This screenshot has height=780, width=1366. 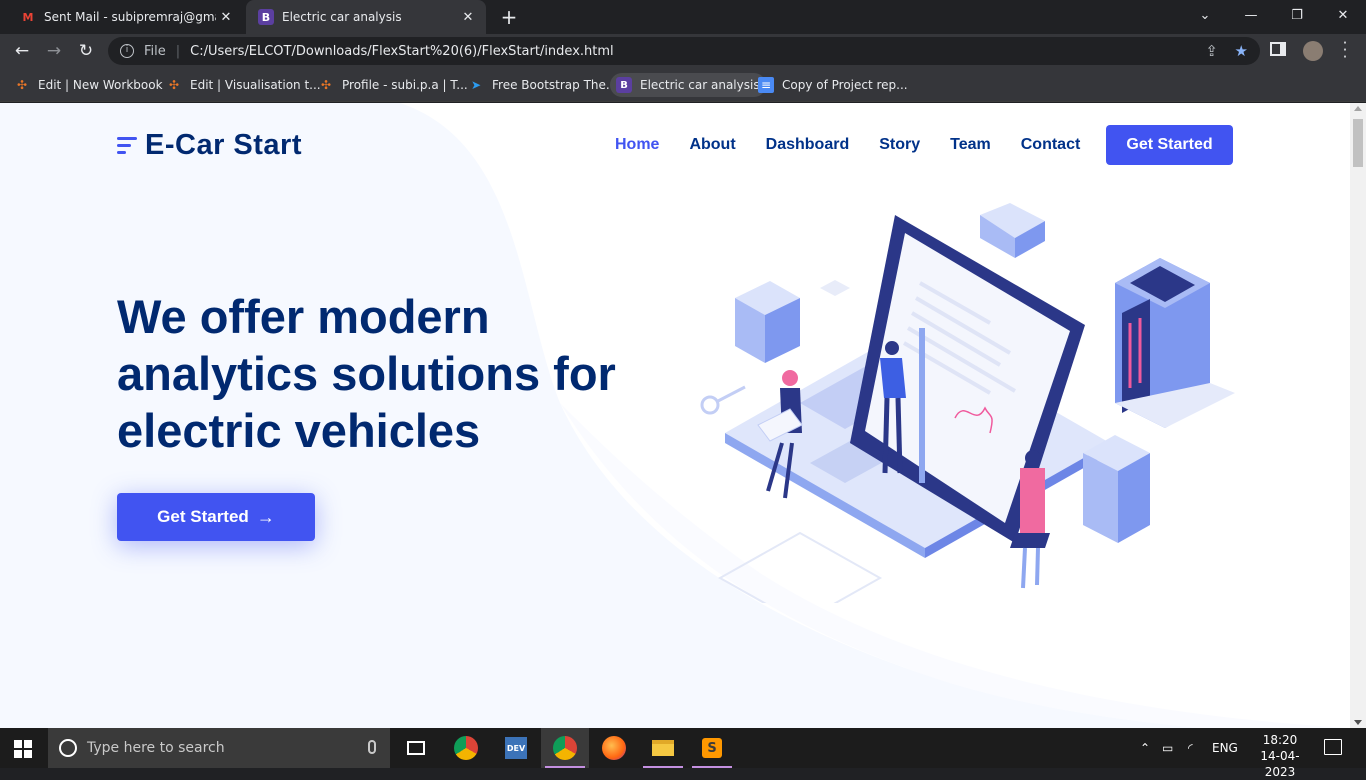 I want to click on tab-sent-mail: M Sent Mail - subipremraj@gmail.c ✕, so click(x=126, y=17).